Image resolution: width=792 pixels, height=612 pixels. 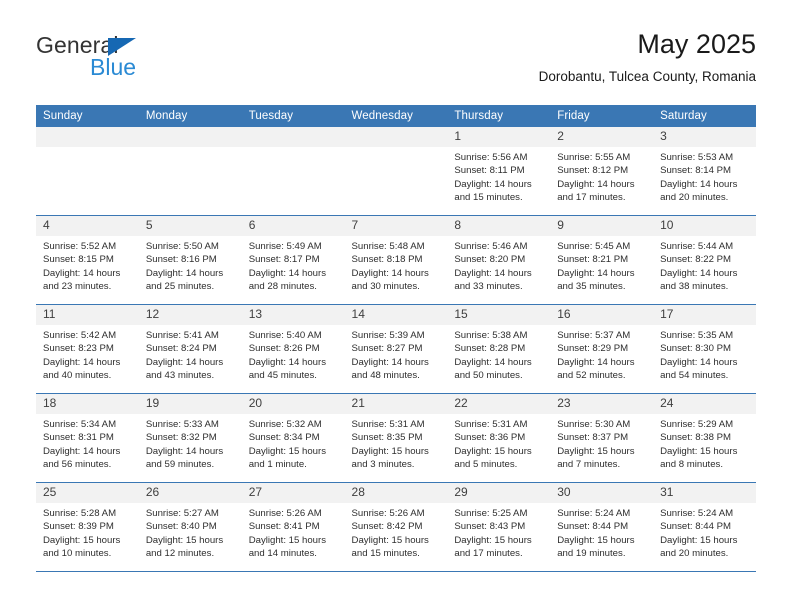 I want to click on page-subtitle: Dorobantu, Tulcea County, Romania, so click(x=647, y=76).